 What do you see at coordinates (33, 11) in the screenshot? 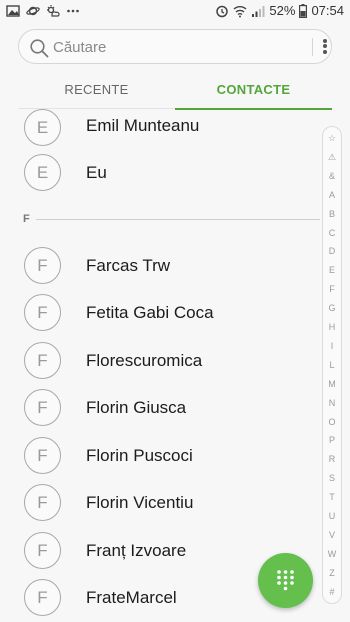
I see `planet-icon` at bounding box center [33, 11].